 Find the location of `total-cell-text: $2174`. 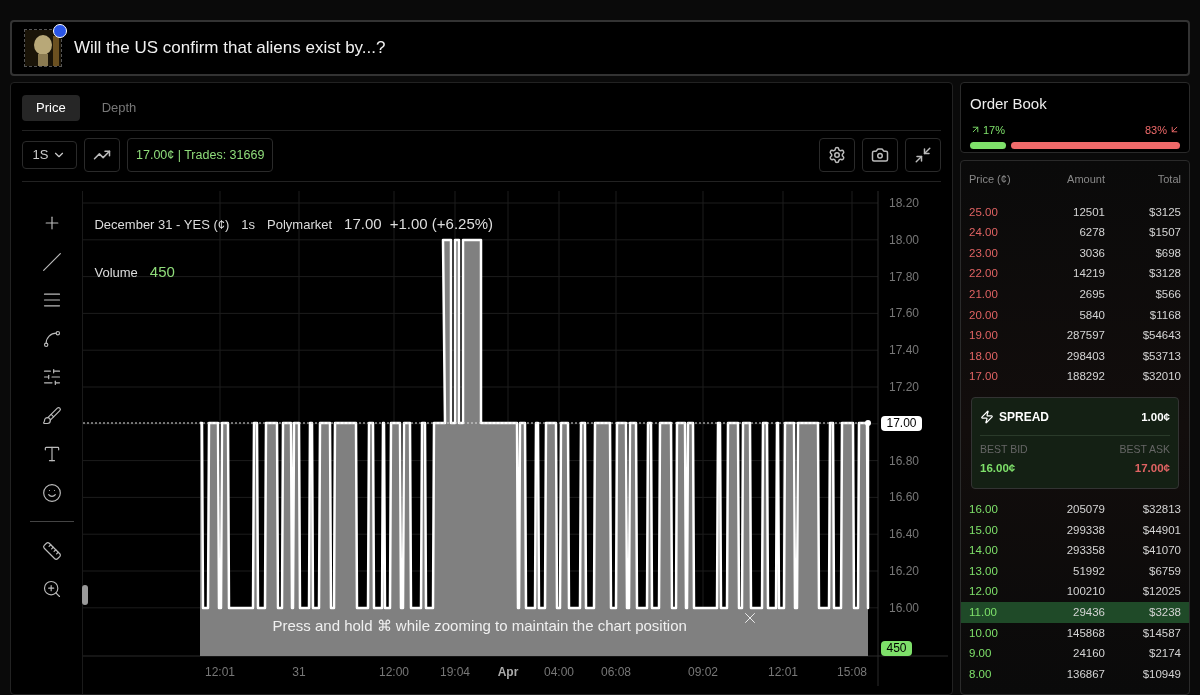

total-cell-text: $2174 is located at coordinates (1164, 654).